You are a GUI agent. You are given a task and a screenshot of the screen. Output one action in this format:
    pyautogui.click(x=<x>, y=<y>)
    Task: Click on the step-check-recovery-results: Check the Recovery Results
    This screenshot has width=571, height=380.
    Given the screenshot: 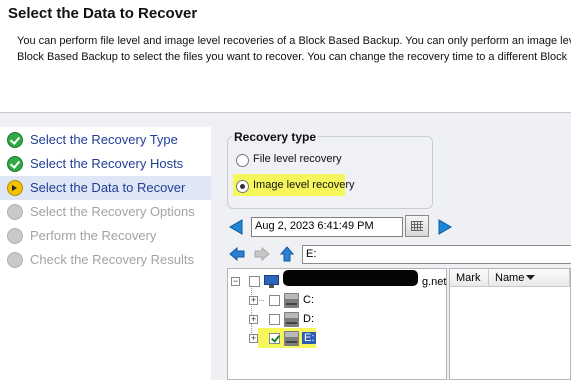 What is the action you would take?
    pyautogui.click(x=105, y=260)
    